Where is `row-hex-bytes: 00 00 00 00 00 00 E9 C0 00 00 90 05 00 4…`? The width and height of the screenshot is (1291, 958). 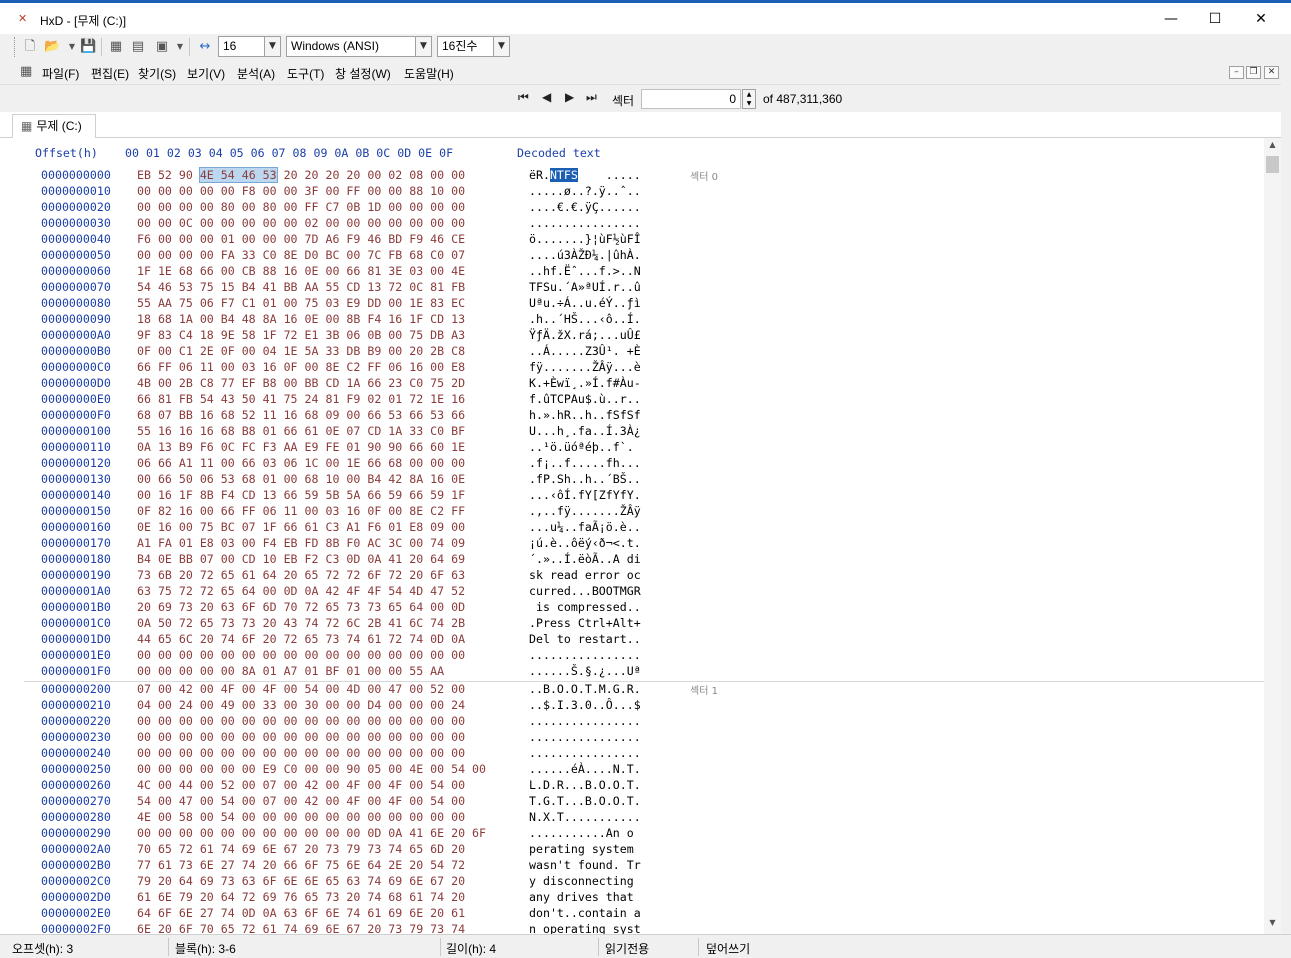
row-hex-bytes: 00 00 00 00 00 00 E9 C0 00 00 90 05 00 4… is located at coordinates (311, 769).